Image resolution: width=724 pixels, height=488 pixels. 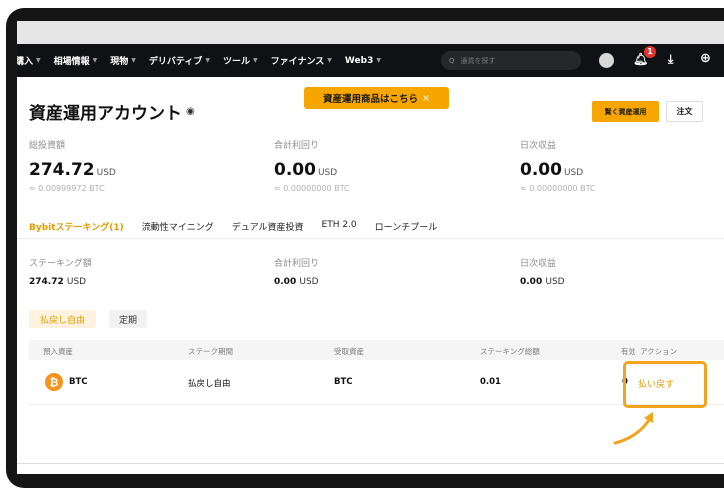 I want to click on search-input: Q 通貨を探す, so click(x=511, y=60).